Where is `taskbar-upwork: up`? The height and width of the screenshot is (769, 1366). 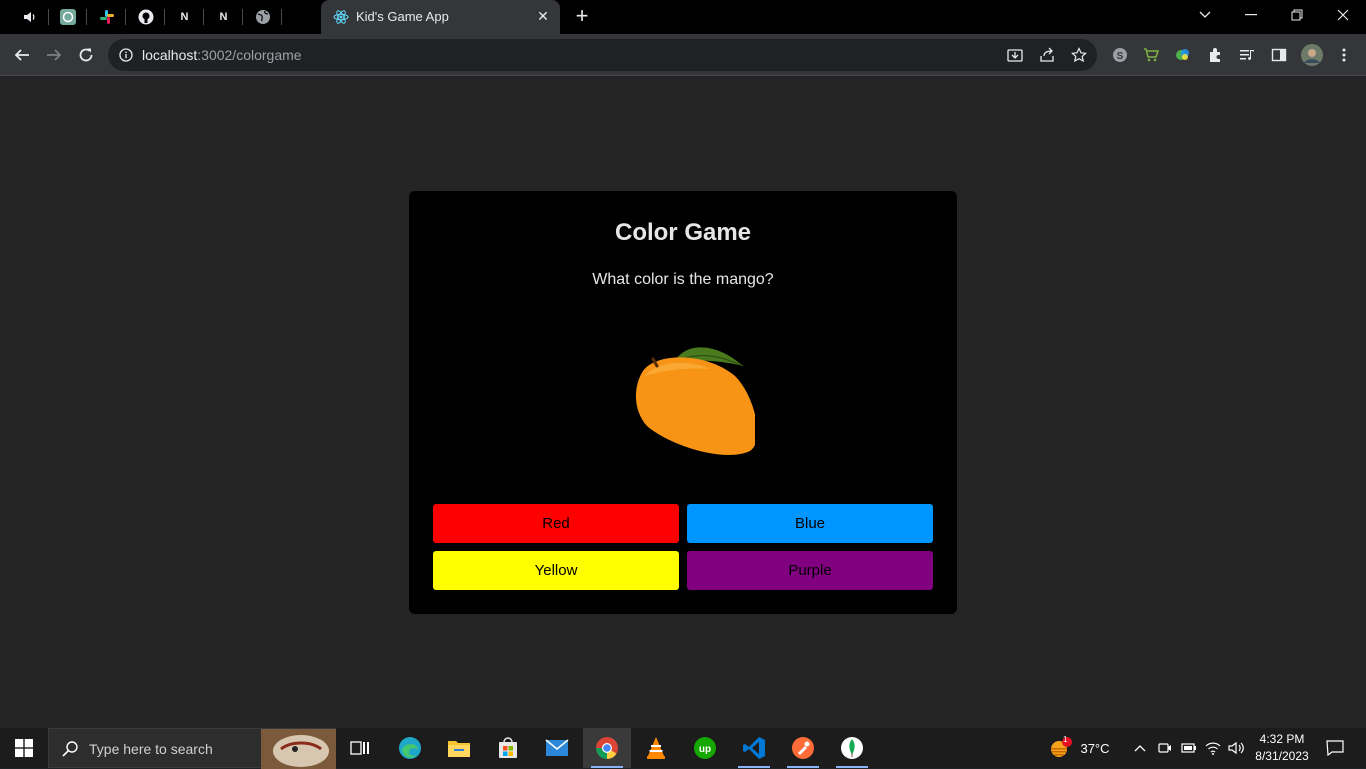 taskbar-upwork: up is located at coordinates (705, 748).